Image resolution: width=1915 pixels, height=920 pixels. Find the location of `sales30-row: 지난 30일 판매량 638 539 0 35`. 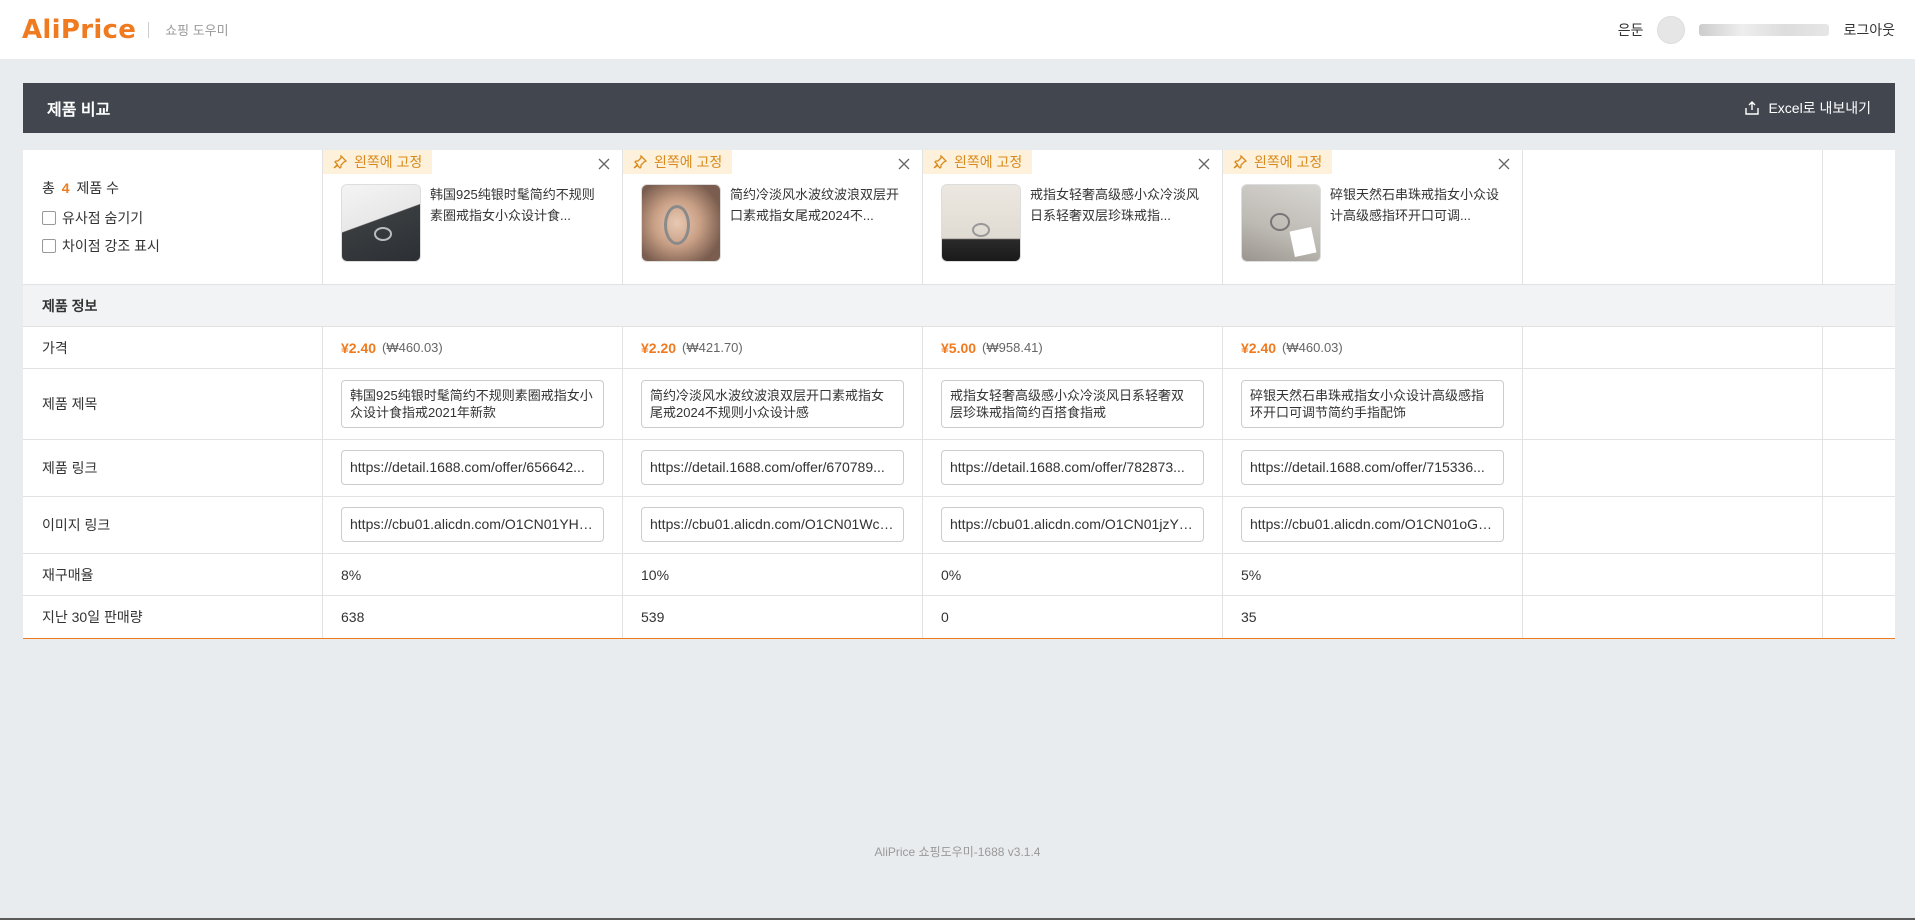

sales30-row: 지난 30일 판매량 638 539 0 35 is located at coordinates (959, 617).